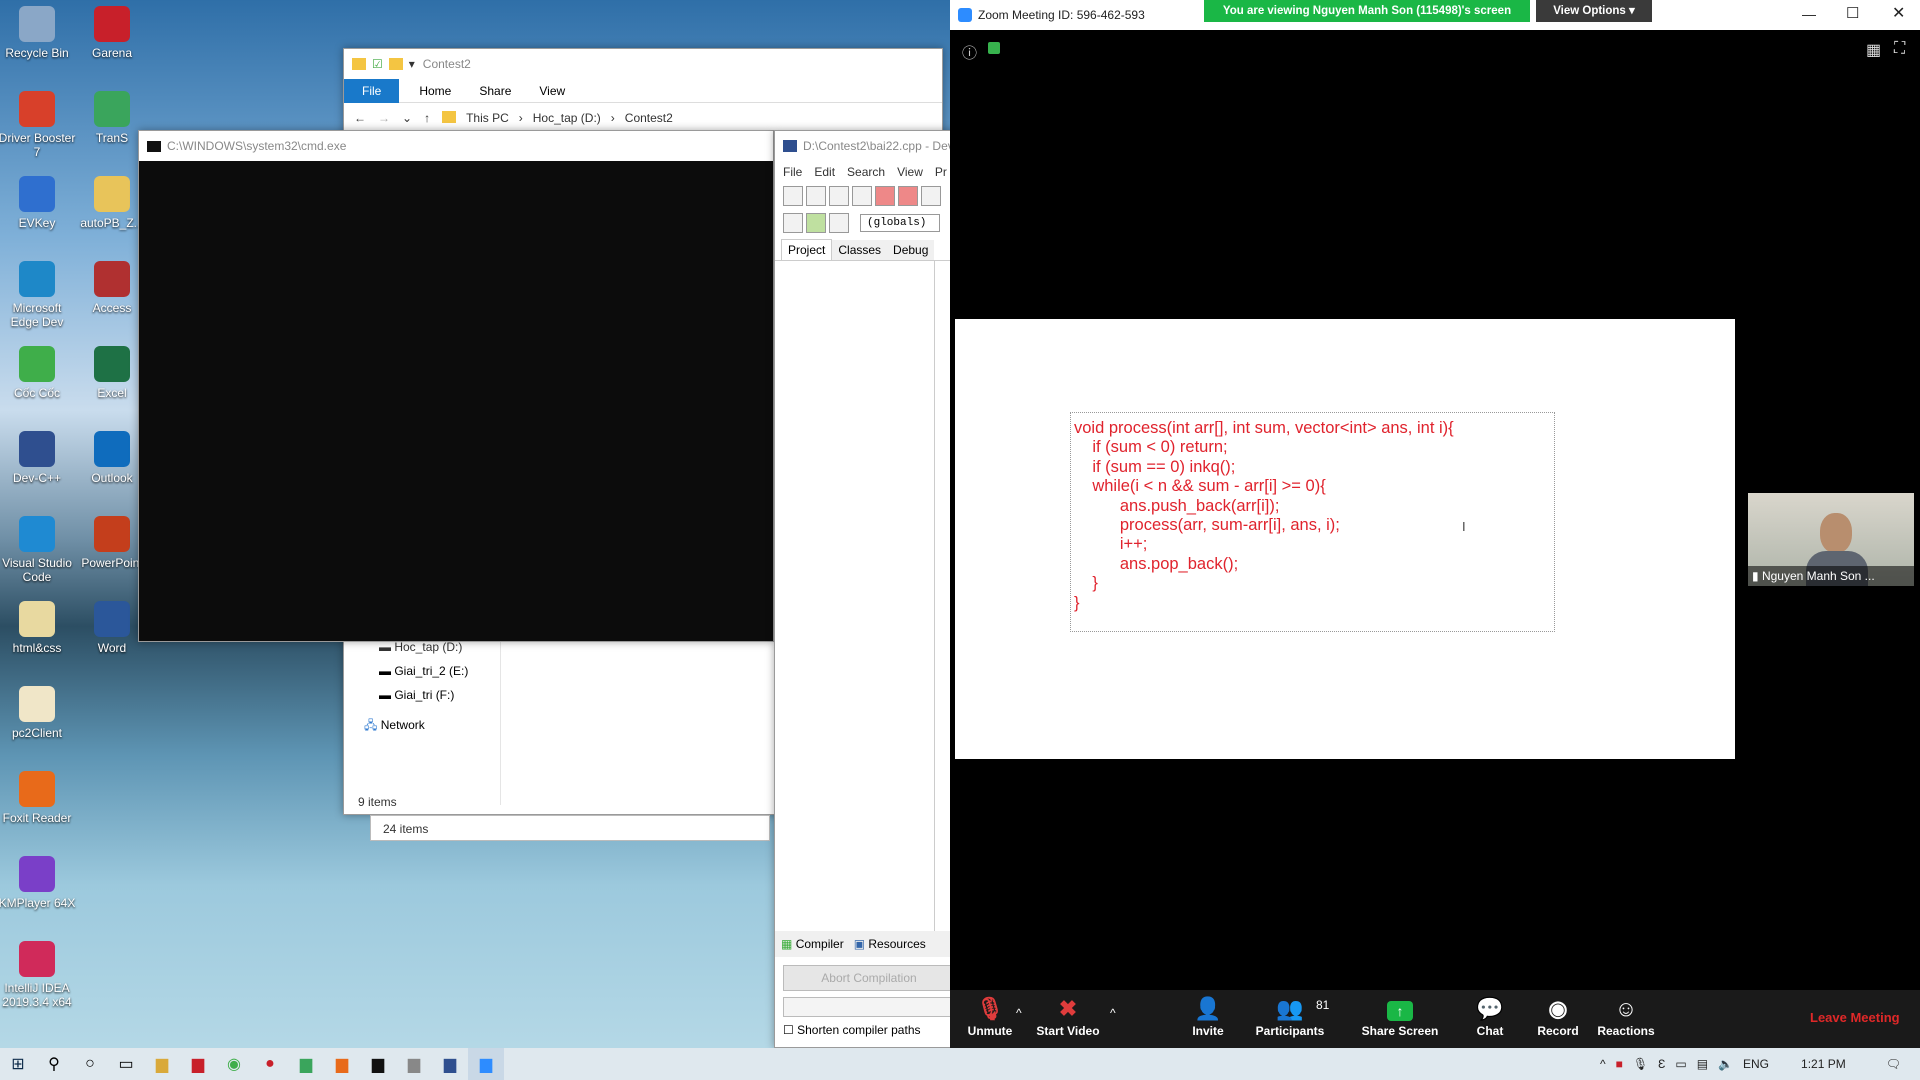 This screenshot has height=1080, width=1920. I want to click on desktop-icon: Garena, so click(112, 33).